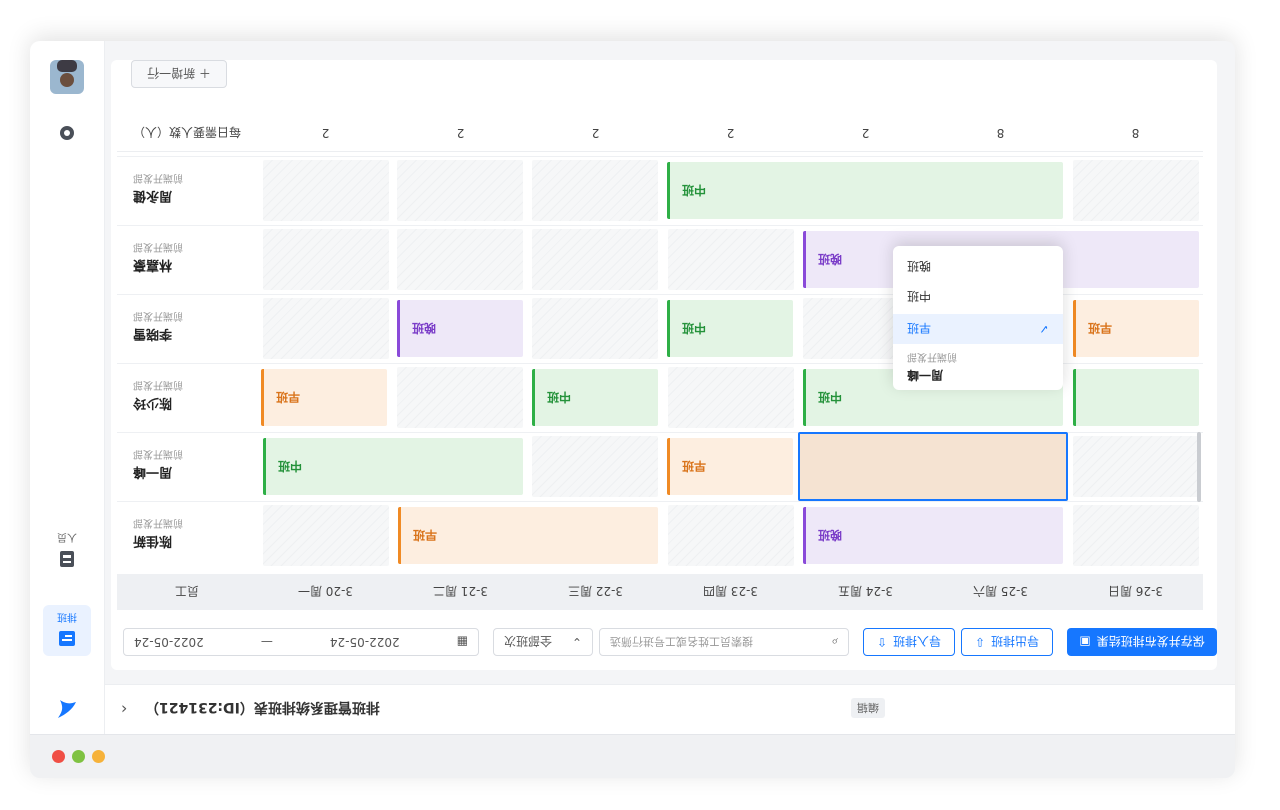 Image resolution: width=1280 pixels, height=810 pixels. Describe the element at coordinates (153, 195) in the screenshot. I see `employee-name: 周永健` at that location.